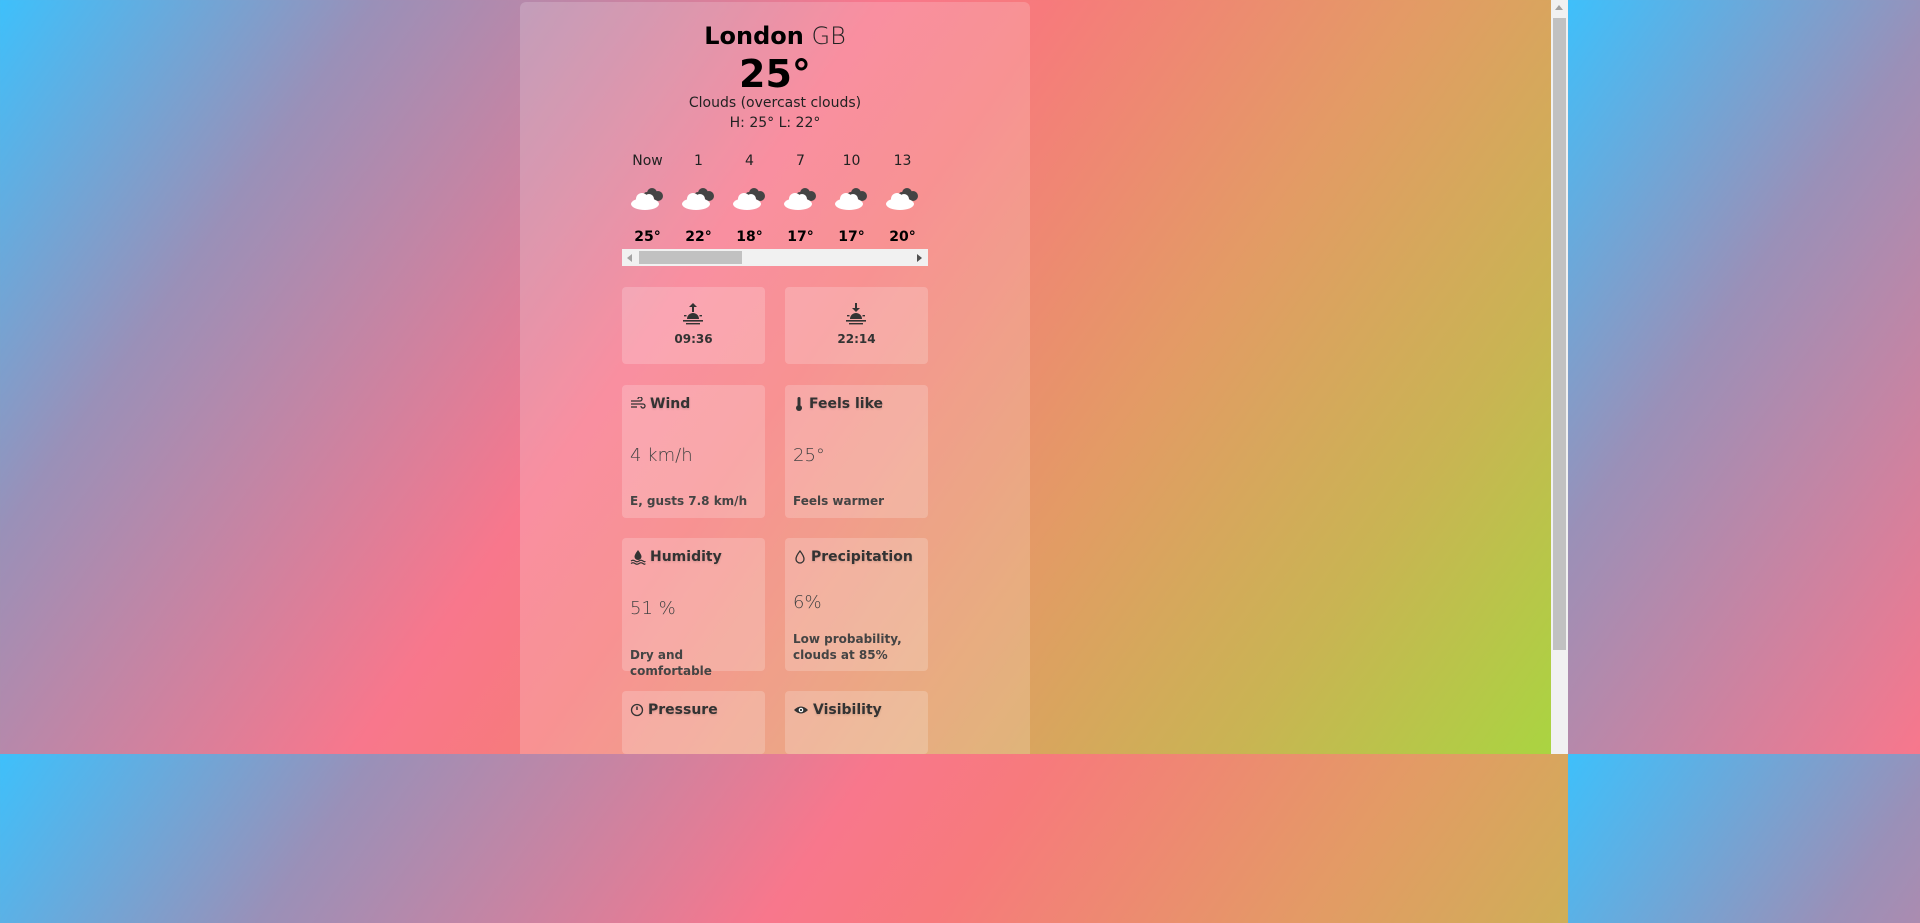 The image size is (1920, 923). I want to click on wind-heading: Wind, so click(660, 404).